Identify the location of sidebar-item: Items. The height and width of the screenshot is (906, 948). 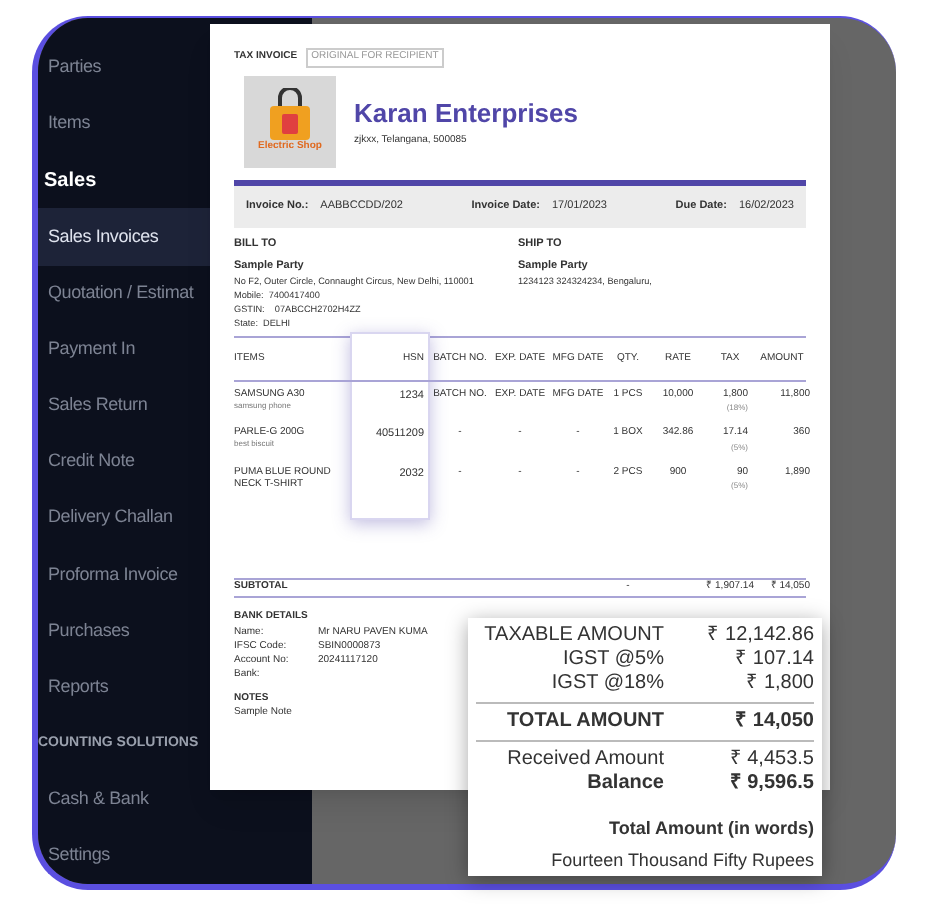
(124, 124).